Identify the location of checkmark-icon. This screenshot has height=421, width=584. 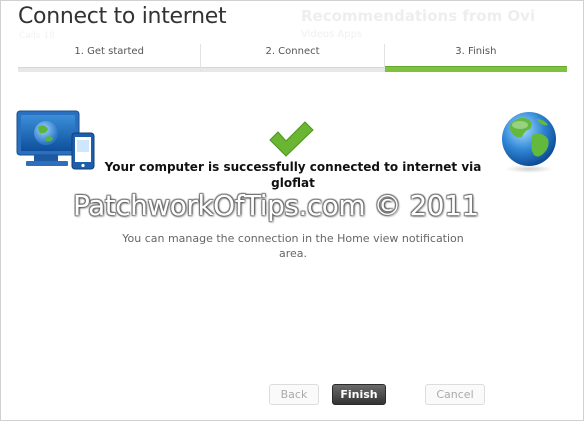
(291, 139).